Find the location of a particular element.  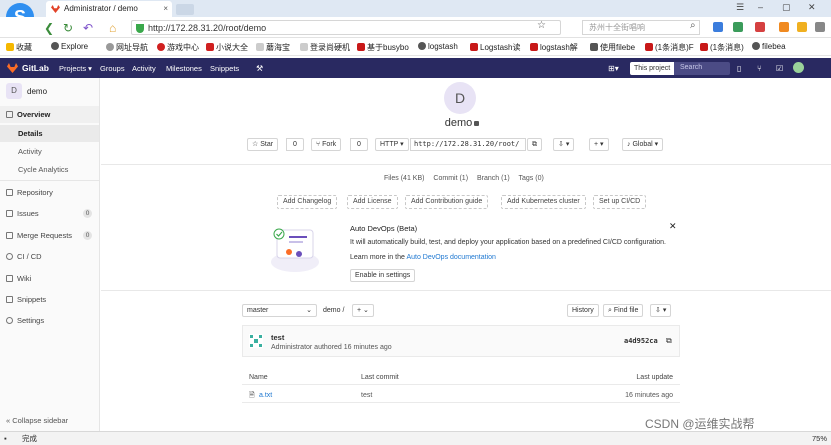

star-count: 0 is located at coordinates (295, 144).